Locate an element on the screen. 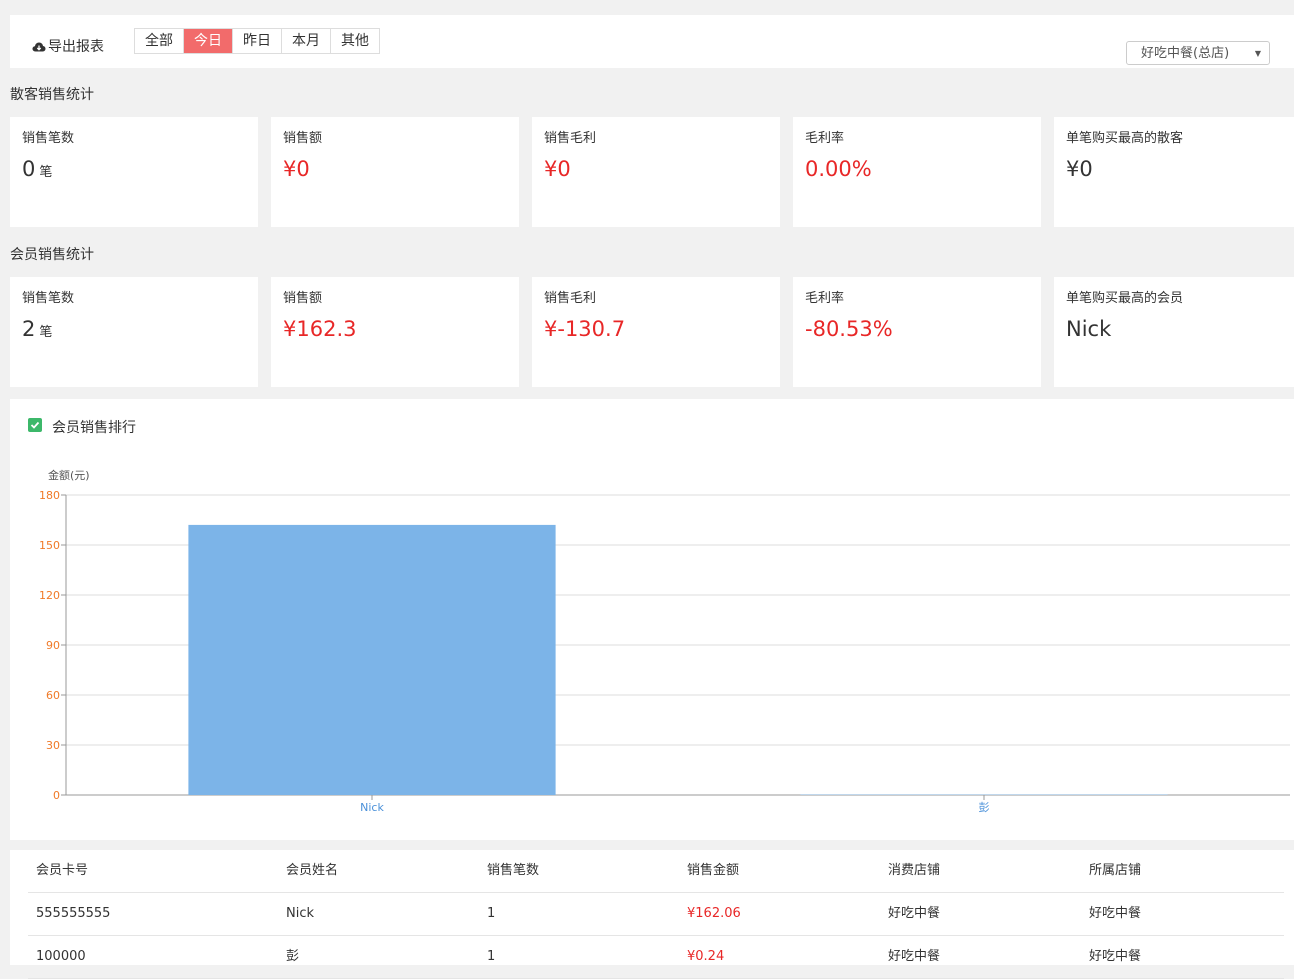 The height and width of the screenshot is (979, 1294). cloud-download-icon is located at coordinates (39, 47).